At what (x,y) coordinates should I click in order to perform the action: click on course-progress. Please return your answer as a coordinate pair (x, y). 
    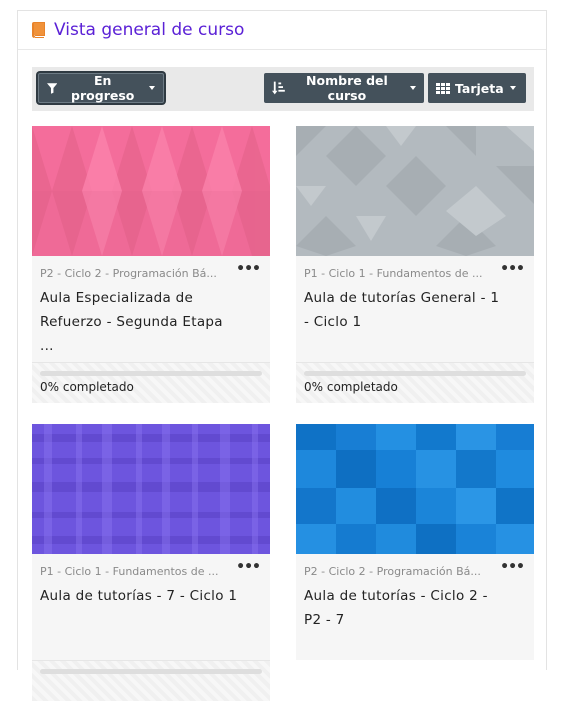
    Looking at the image, I should click on (151, 680).